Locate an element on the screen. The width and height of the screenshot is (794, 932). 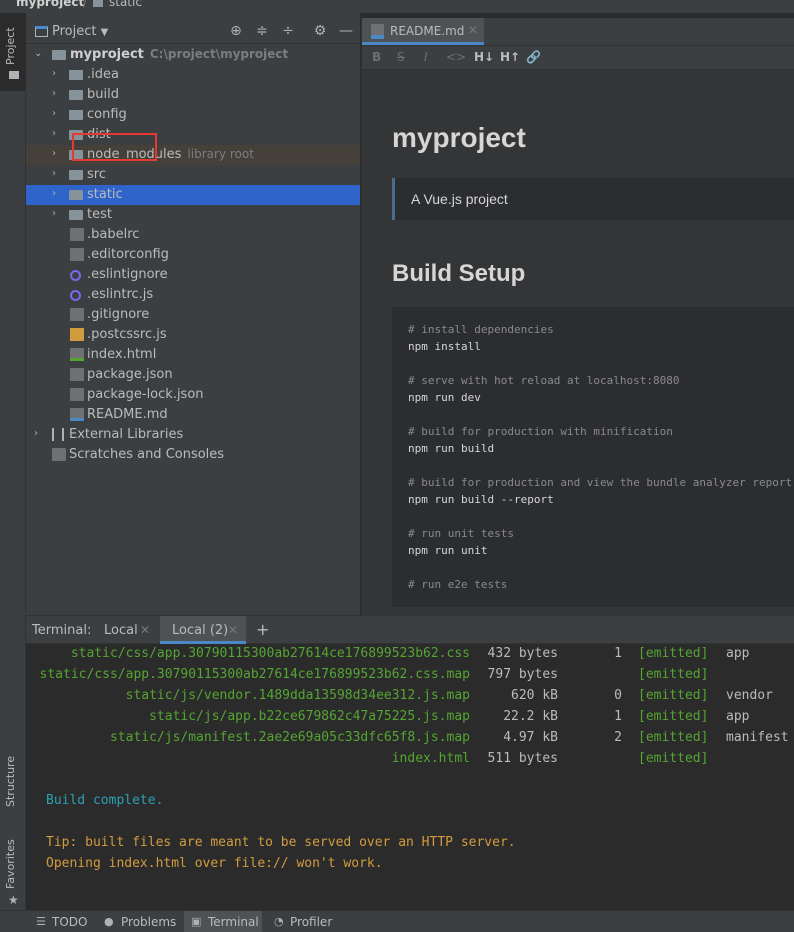
tree-item: package-lock.json is located at coordinates (193, 395).